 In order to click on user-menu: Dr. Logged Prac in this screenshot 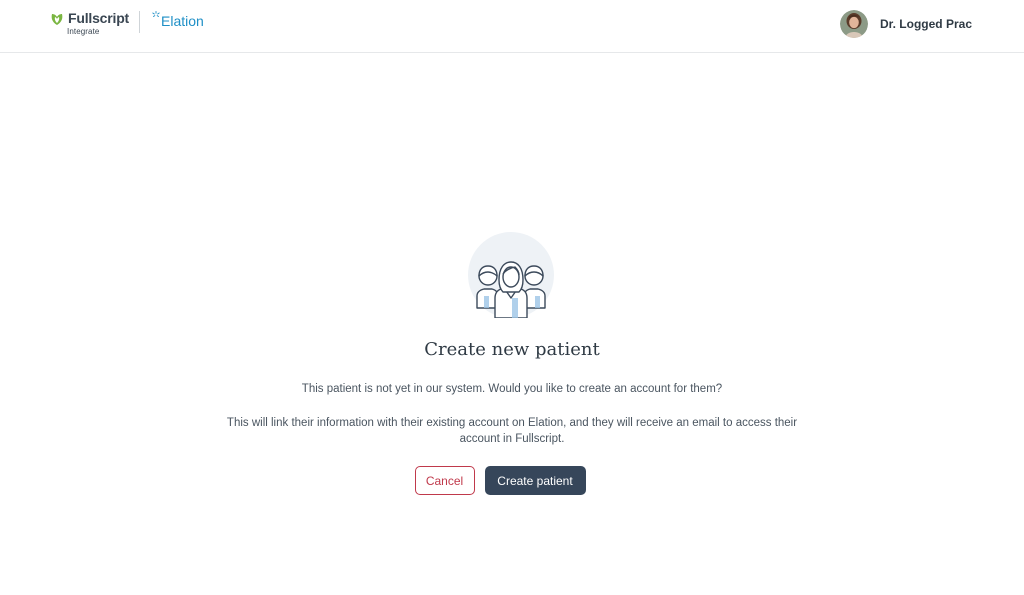, I will do `click(905, 24)`.